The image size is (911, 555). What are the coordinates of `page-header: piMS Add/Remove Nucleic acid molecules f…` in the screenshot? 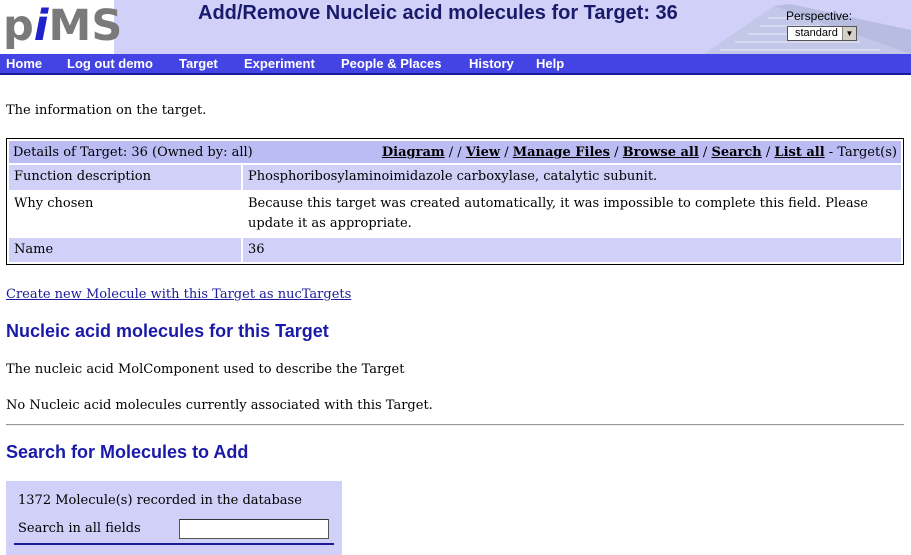 It's located at (455, 27).